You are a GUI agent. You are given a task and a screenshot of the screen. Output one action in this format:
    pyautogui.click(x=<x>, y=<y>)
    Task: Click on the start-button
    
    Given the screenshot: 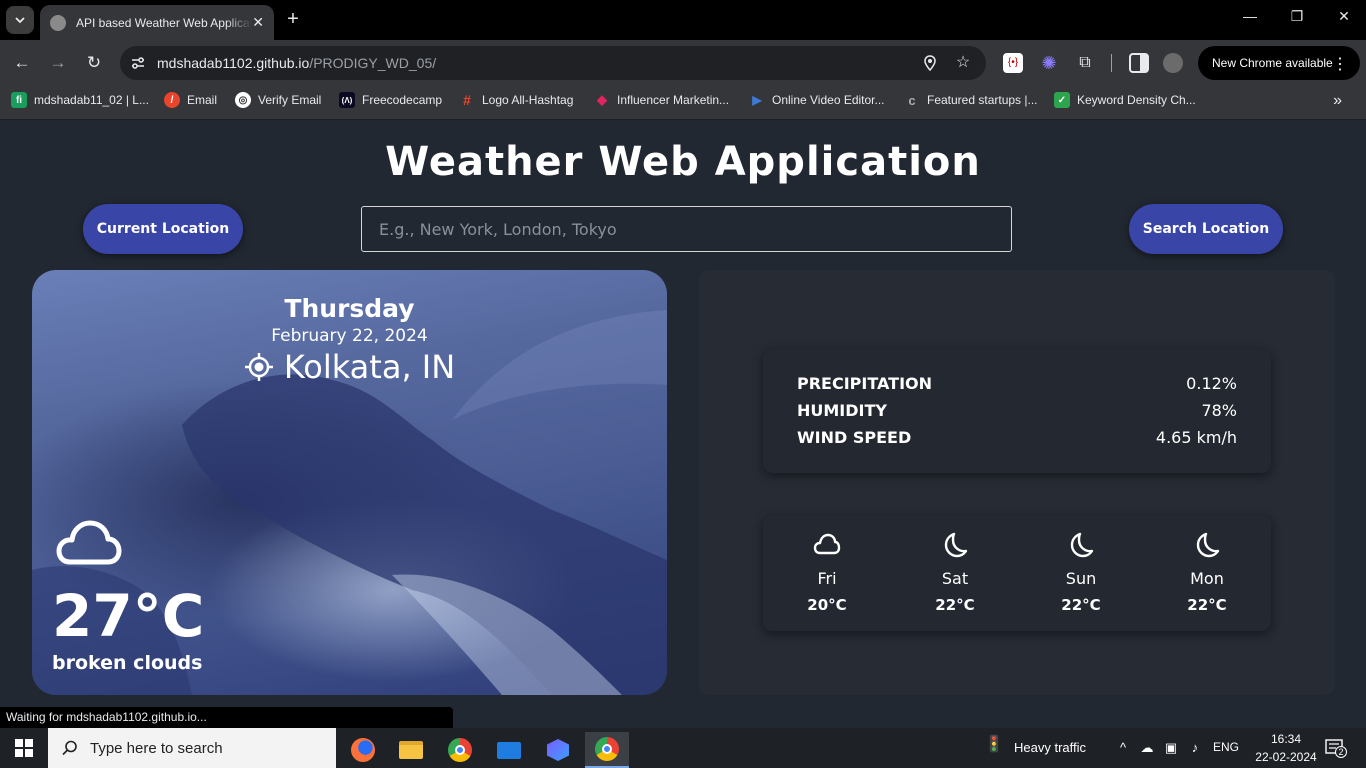 What is the action you would take?
    pyautogui.click(x=24, y=748)
    